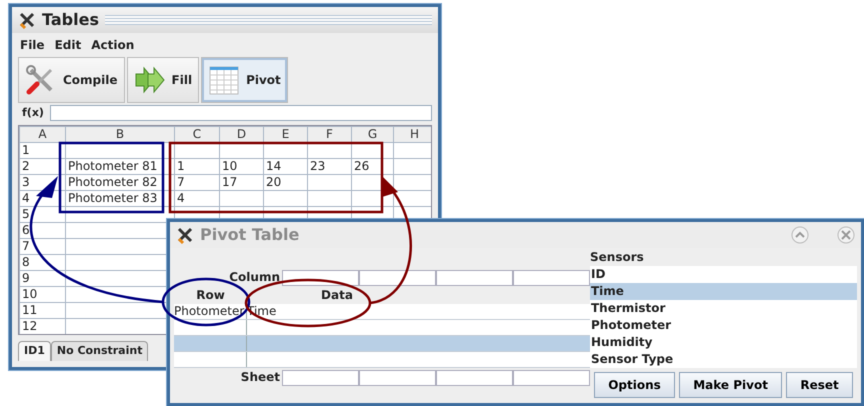  Describe the element at coordinates (723, 342) in the screenshot. I see `list-item: Humidity` at that location.